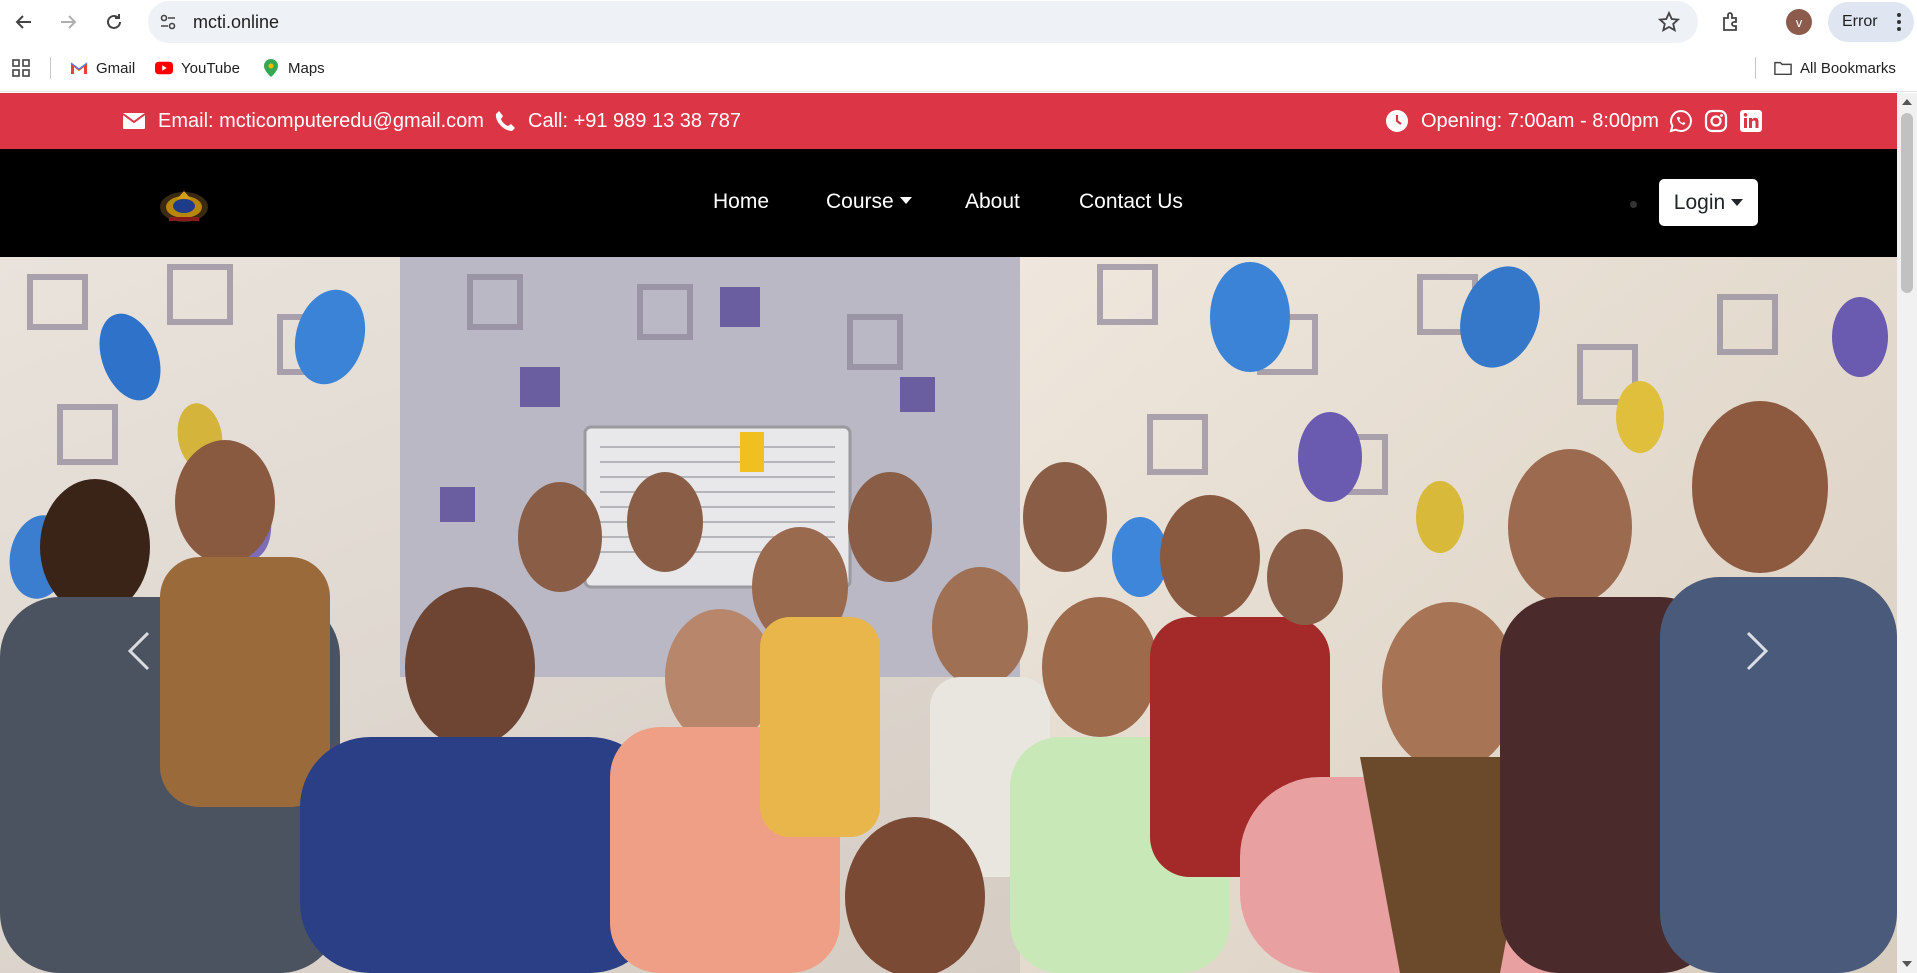  Describe the element at coordinates (168, 22) in the screenshot. I see `site-info-icon` at that location.